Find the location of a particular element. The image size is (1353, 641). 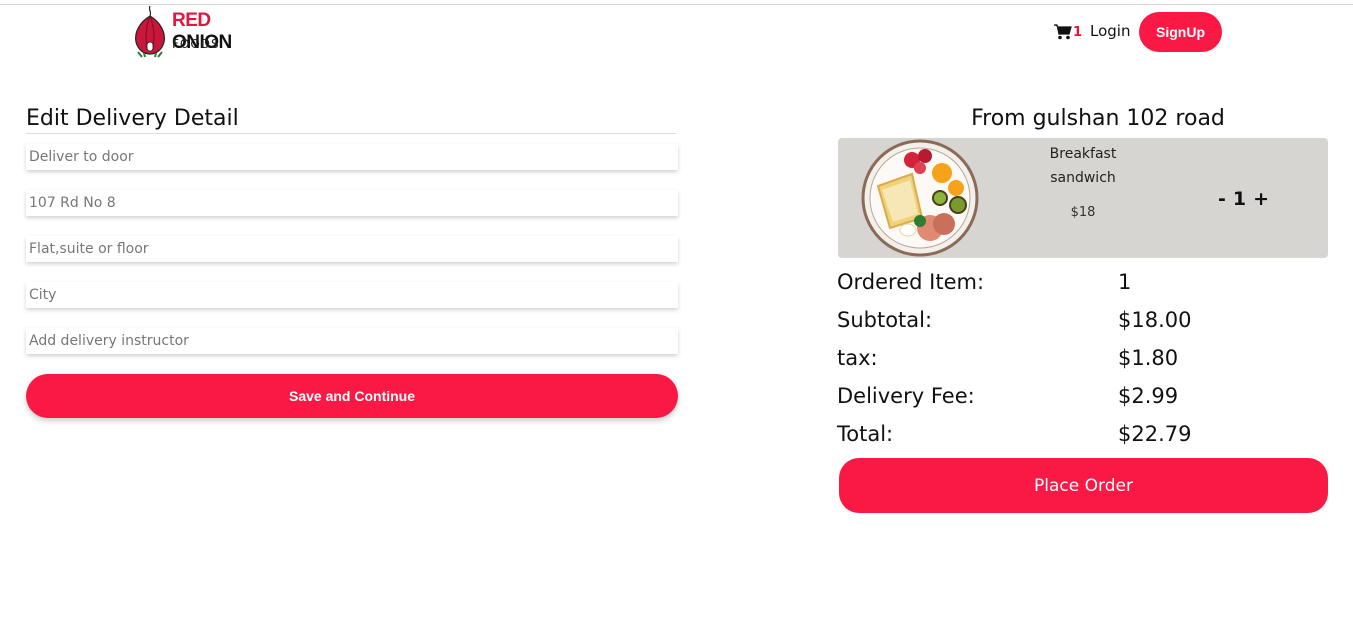

summary-row-total: Total: $22.79 is located at coordinates (1067, 437).